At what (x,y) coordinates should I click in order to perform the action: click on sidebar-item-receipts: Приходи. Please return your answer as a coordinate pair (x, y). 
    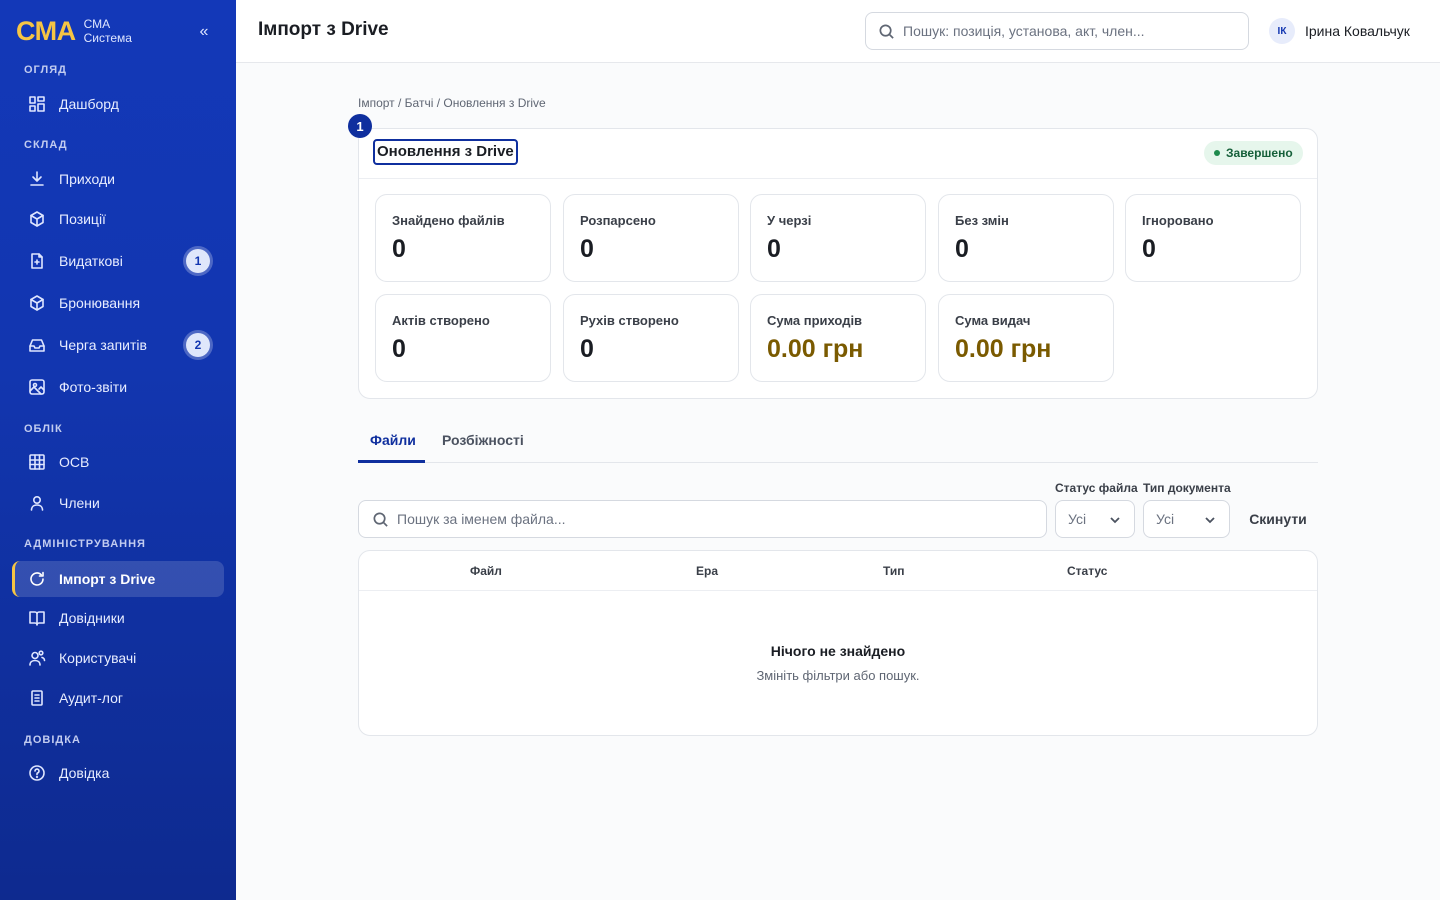
    Looking at the image, I should click on (118, 179).